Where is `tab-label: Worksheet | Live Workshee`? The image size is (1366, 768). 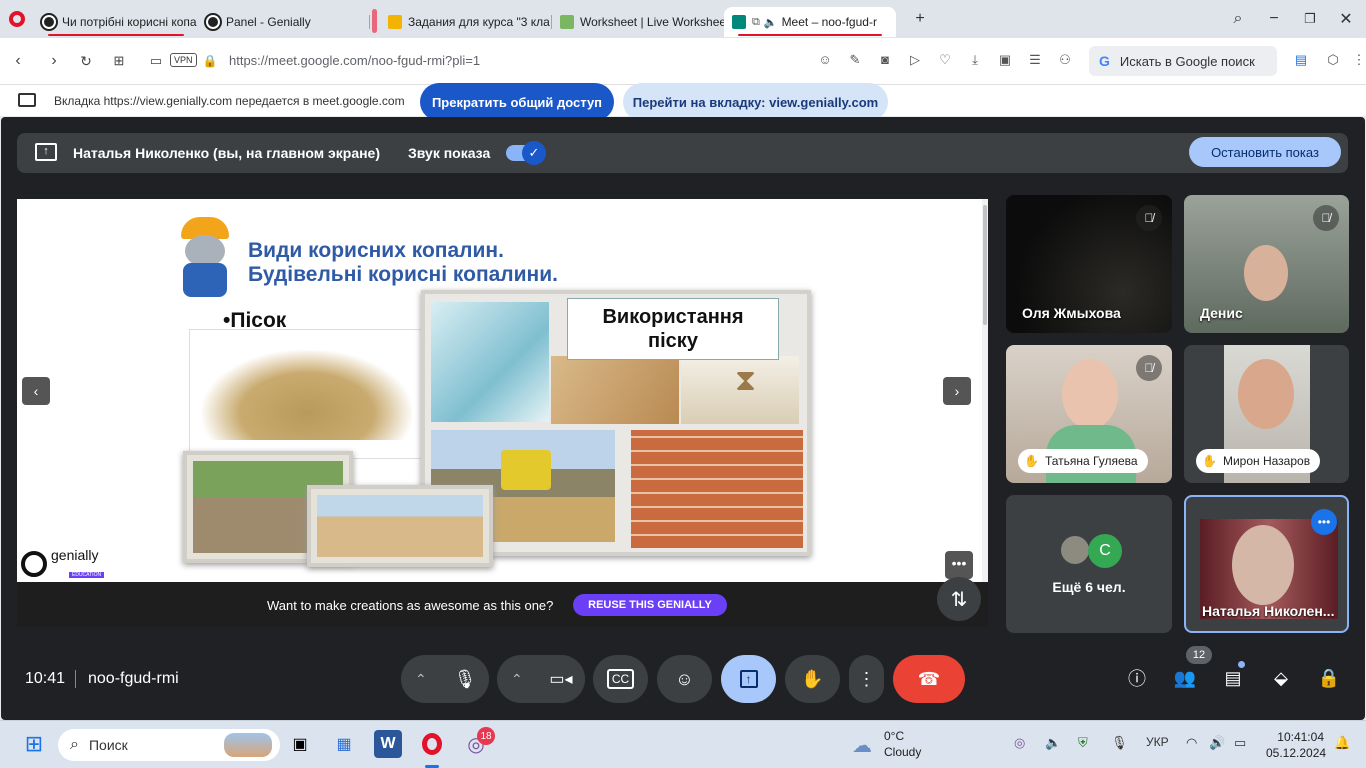 tab-label: Worksheet | Live Workshee is located at coordinates (652, 22).